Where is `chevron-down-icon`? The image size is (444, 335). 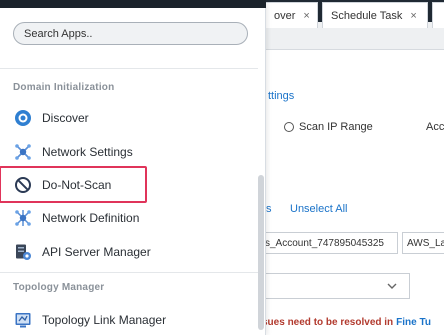
chevron-down-icon is located at coordinates (392, 287).